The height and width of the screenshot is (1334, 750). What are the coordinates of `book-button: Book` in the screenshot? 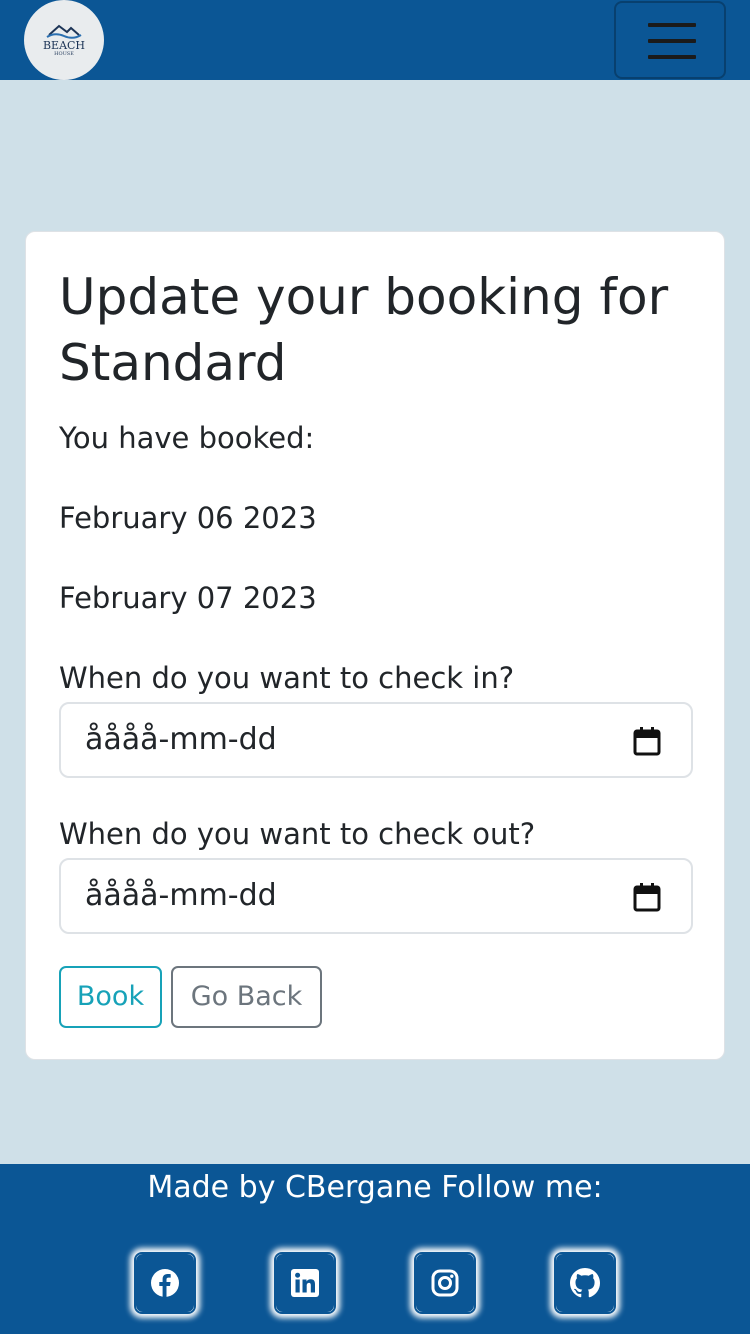 It's located at (110, 997).